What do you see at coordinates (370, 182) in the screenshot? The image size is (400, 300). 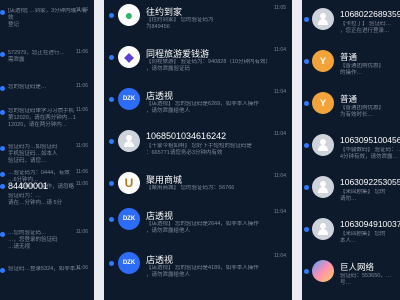 I see `sender-name: 1063092253055` at bounding box center [370, 182].